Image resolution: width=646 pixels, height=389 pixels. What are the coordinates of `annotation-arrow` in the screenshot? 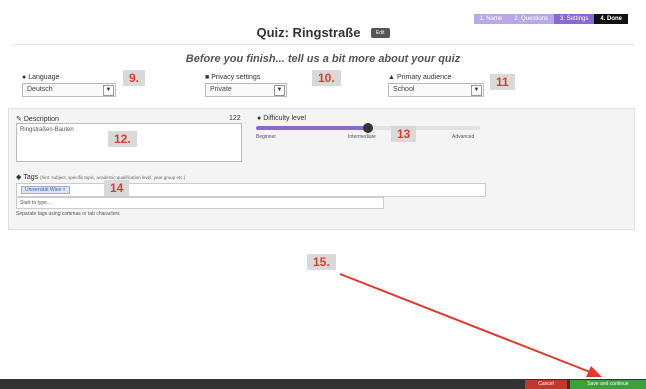 It's located at (470, 325).